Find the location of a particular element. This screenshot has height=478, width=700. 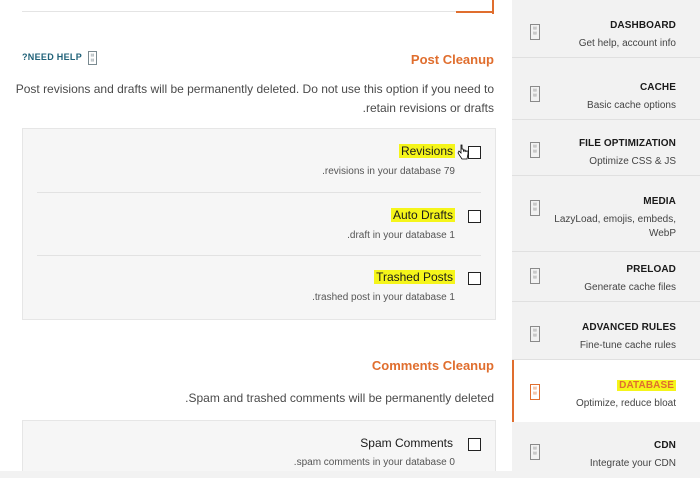

advanced-rules-icon: ▤ ▤ is located at coordinates (535, 334).